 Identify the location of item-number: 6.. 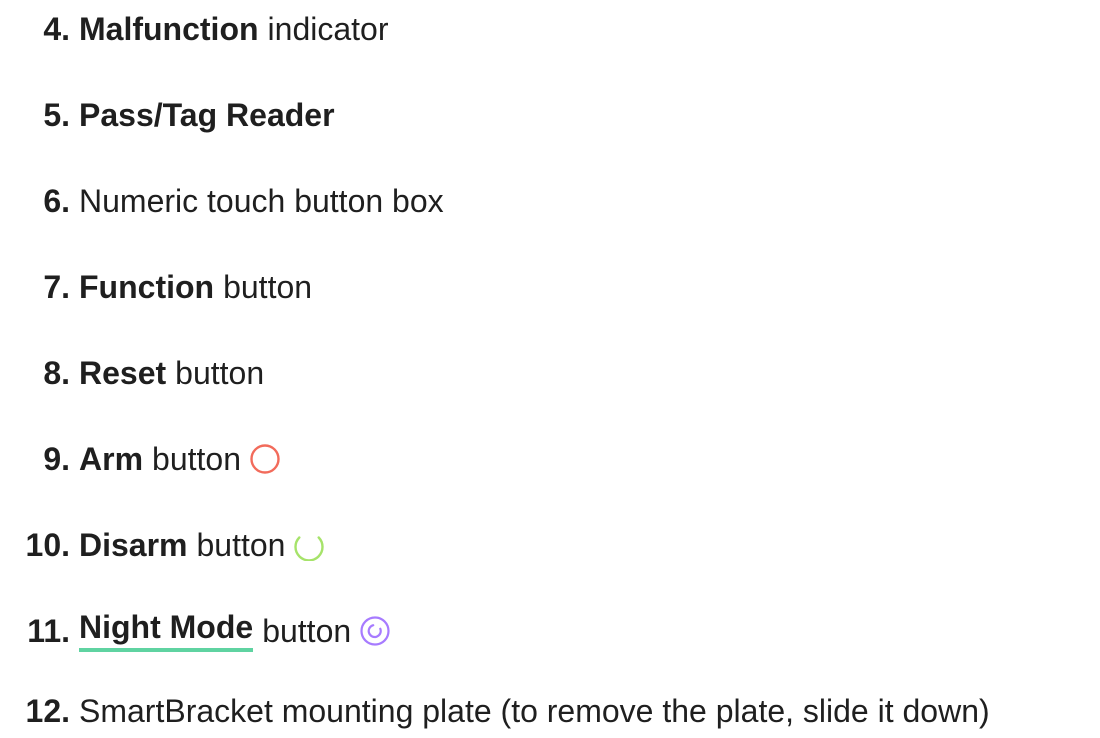
(56, 201).